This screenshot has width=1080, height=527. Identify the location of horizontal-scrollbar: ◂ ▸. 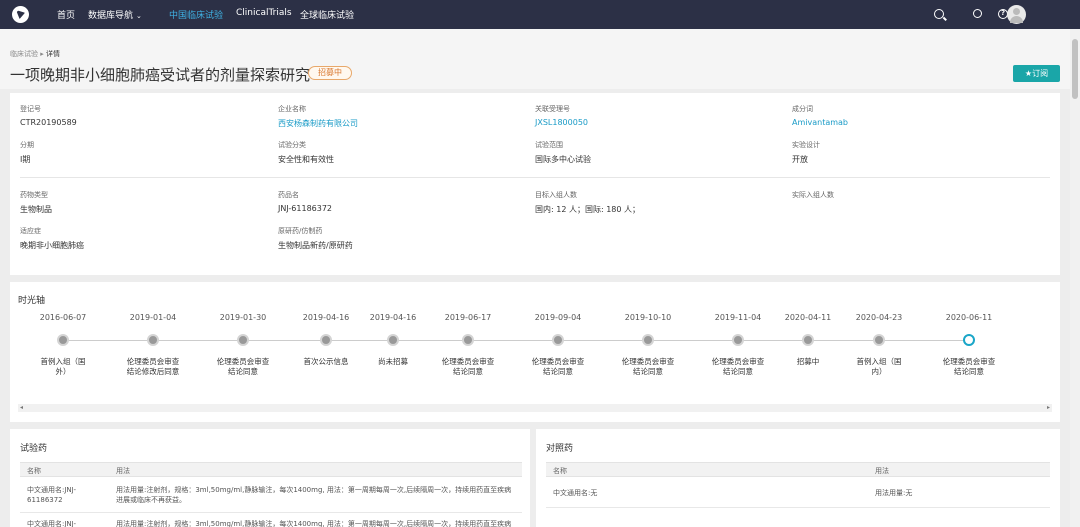
(535, 408).